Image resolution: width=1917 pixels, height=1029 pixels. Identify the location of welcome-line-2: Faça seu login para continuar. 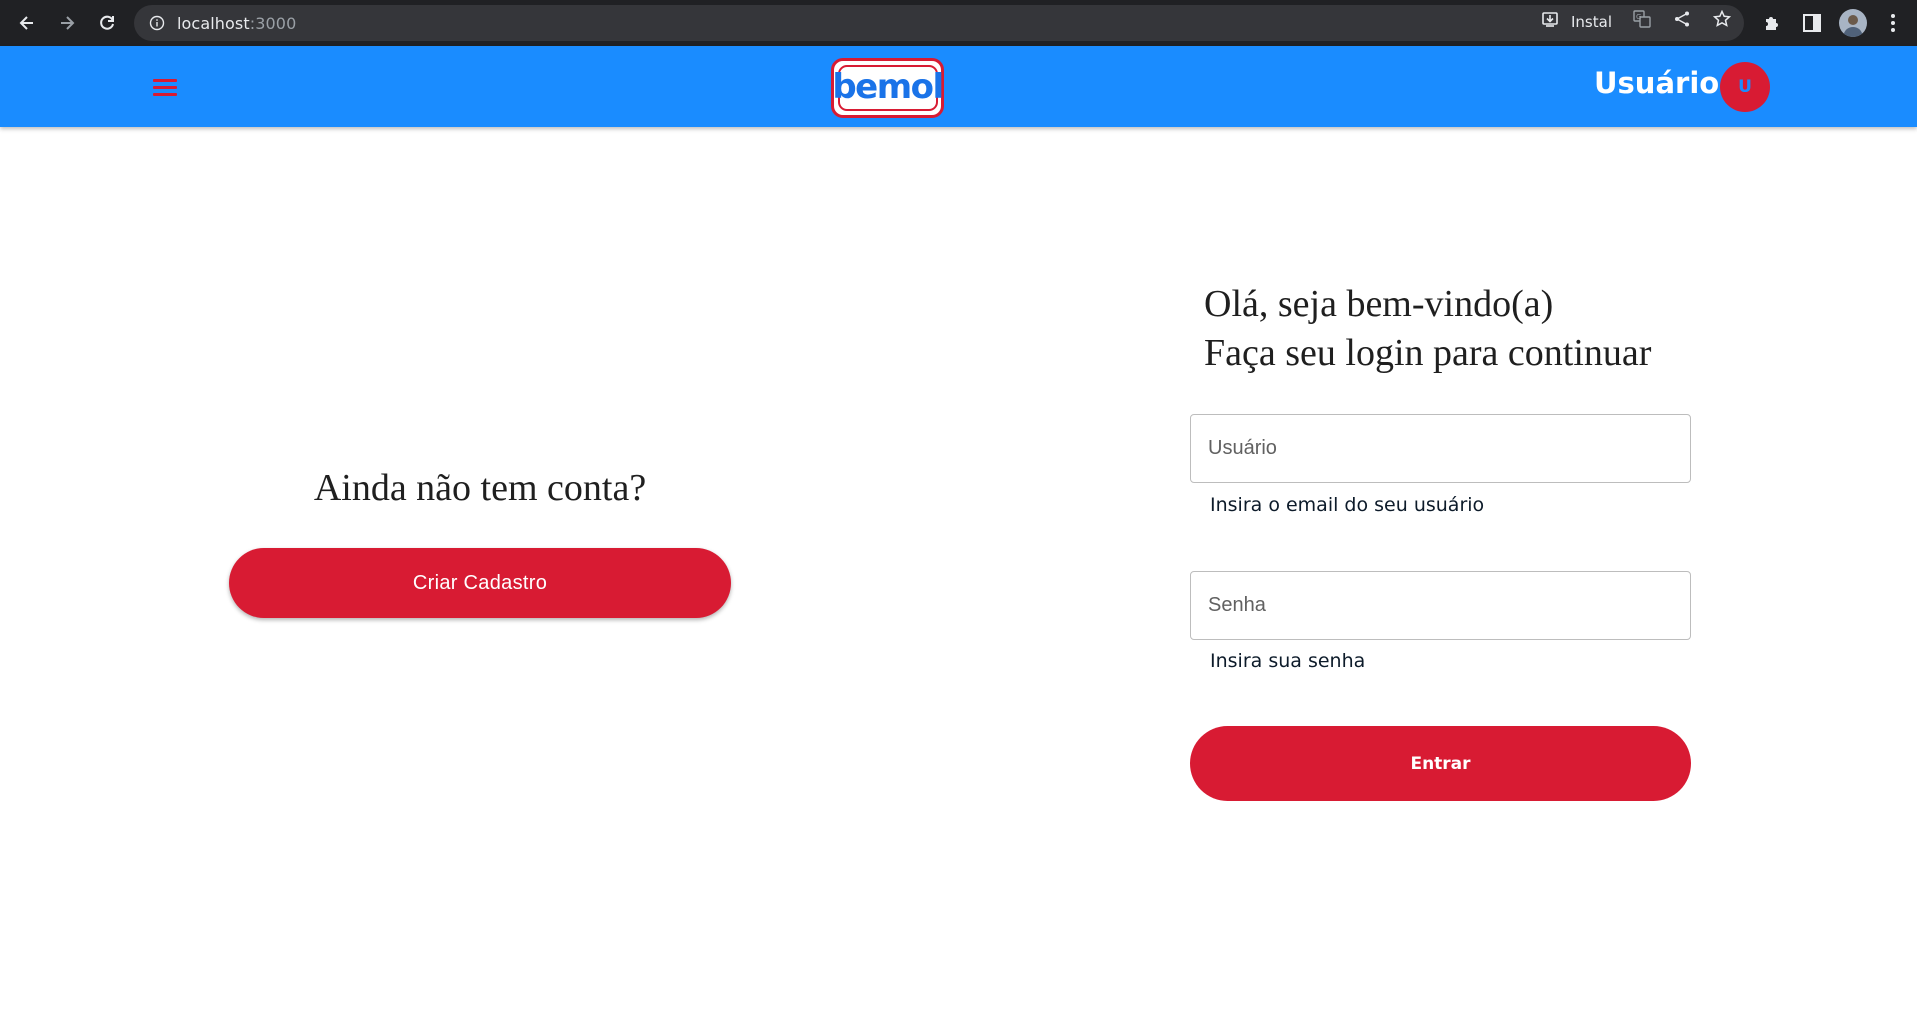
(1428, 353).